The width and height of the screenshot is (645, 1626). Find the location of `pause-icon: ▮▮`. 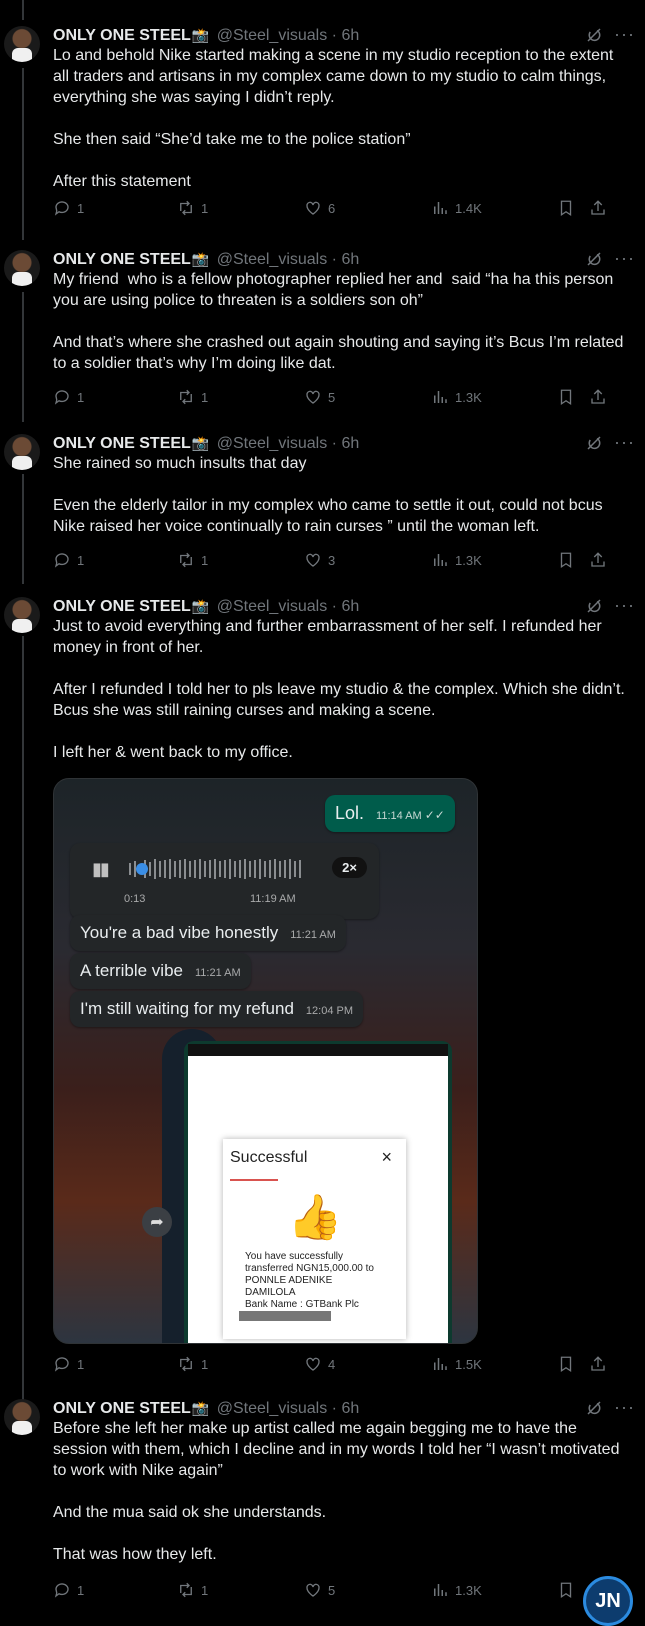

pause-icon: ▮▮ is located at coordinates (101, 869).